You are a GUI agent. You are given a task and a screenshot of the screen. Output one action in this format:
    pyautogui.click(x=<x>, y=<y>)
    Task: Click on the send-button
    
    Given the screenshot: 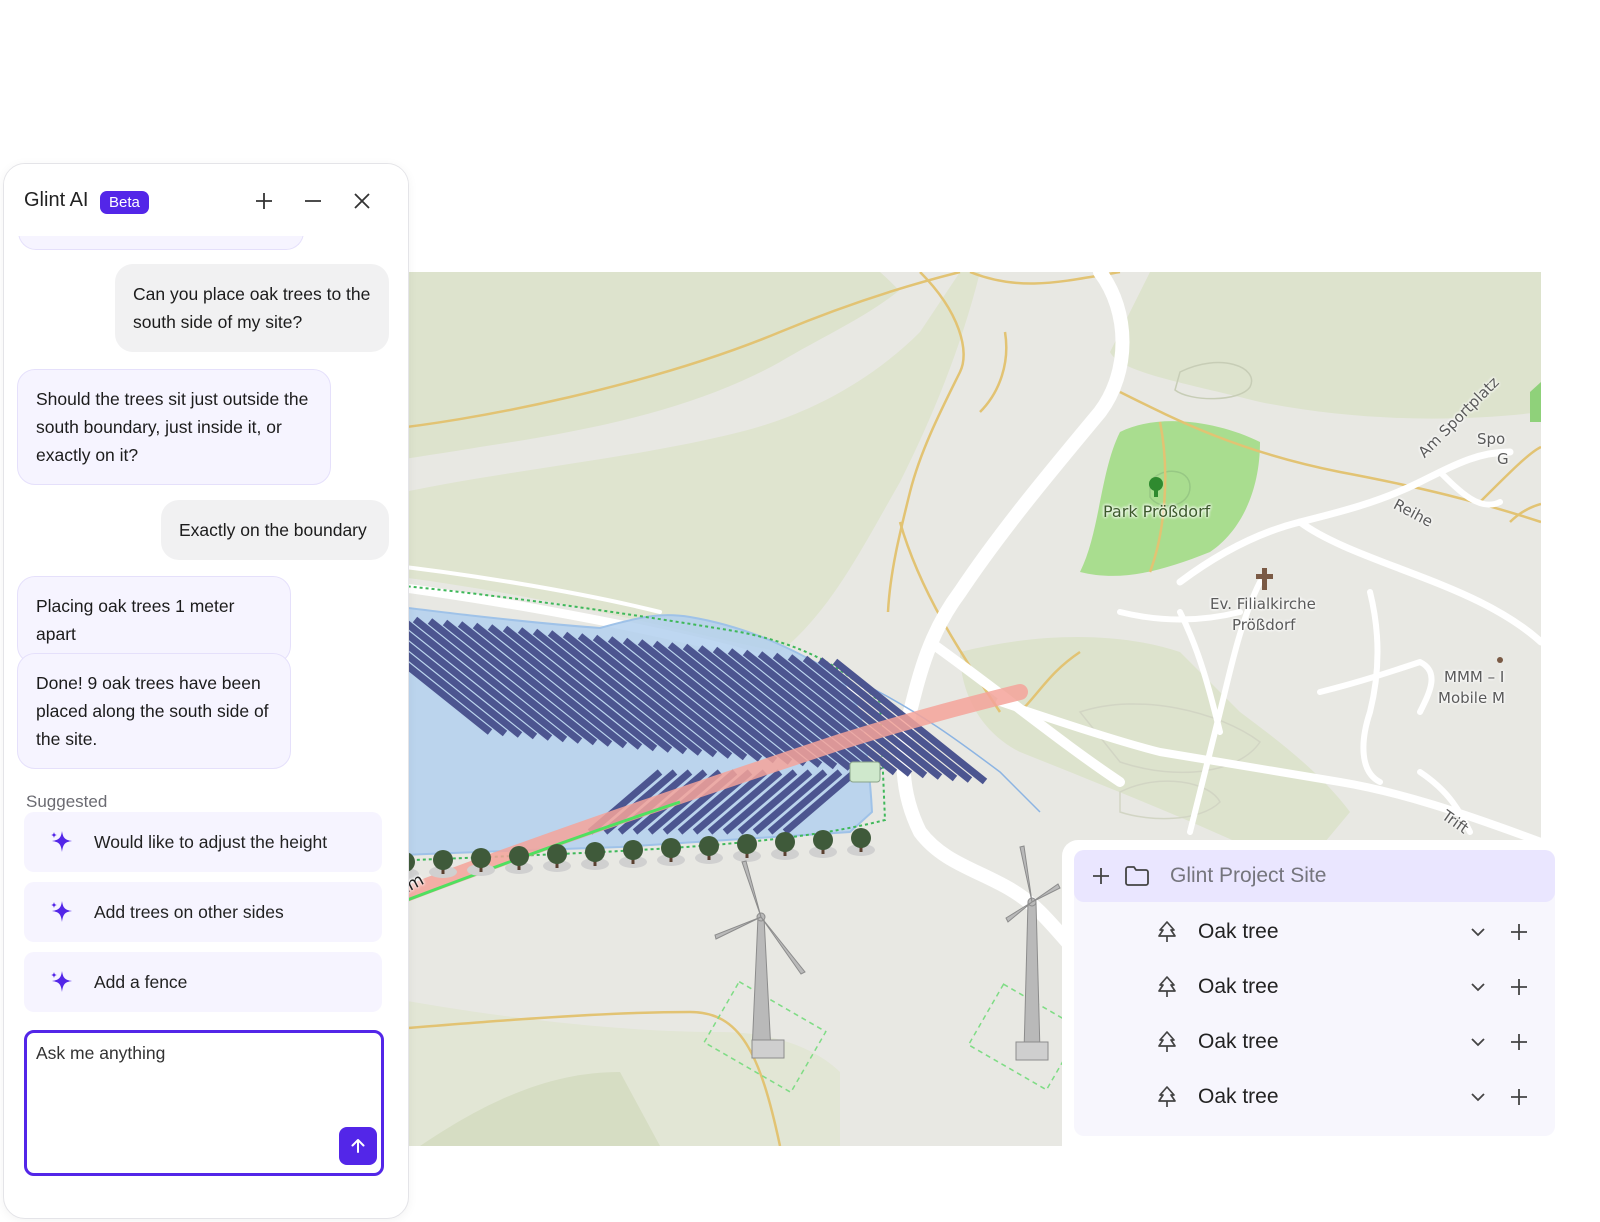 What is the action you would take?
    pyautogui.click(x=358, y=1146)
    